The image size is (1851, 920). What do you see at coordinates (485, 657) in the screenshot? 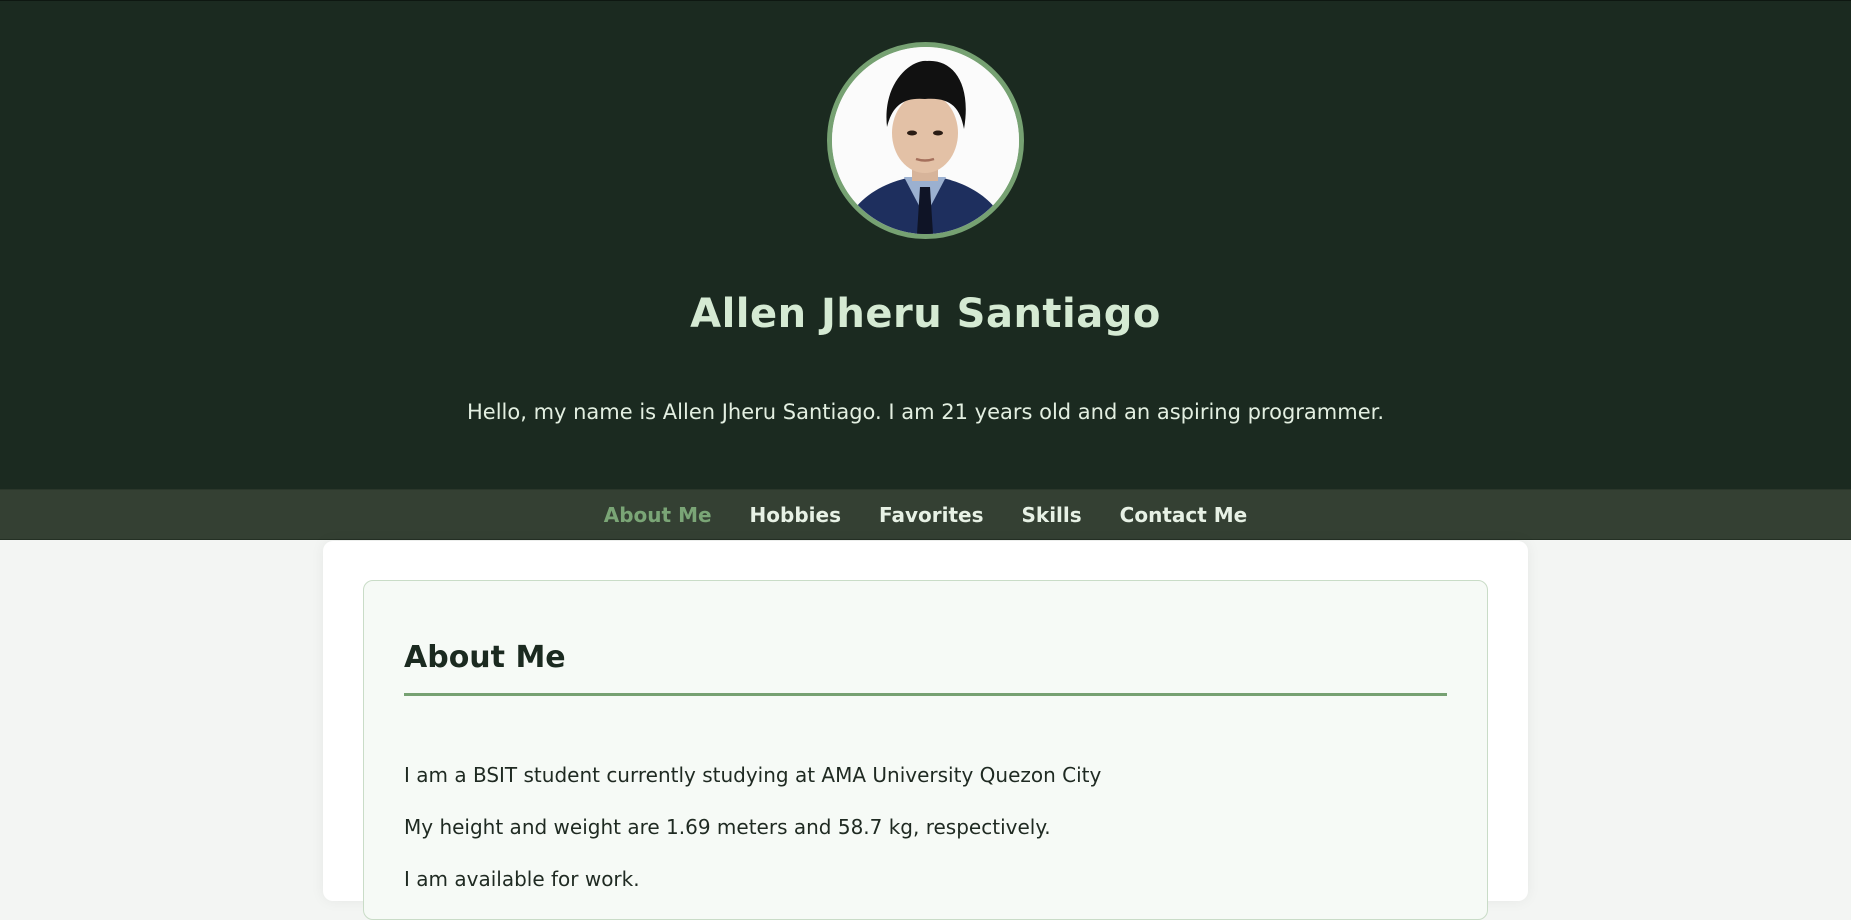
I see `section-title: About Me` at bounding box center [485, 657].